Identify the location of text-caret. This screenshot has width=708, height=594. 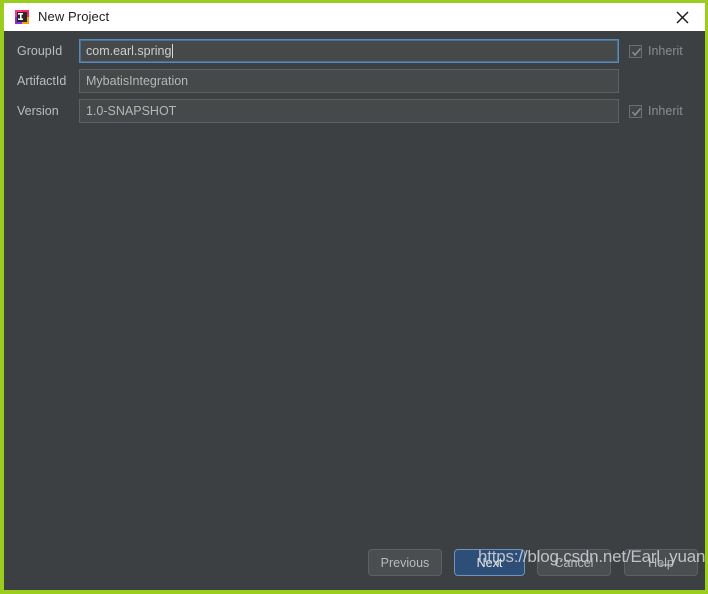
(173, 51).